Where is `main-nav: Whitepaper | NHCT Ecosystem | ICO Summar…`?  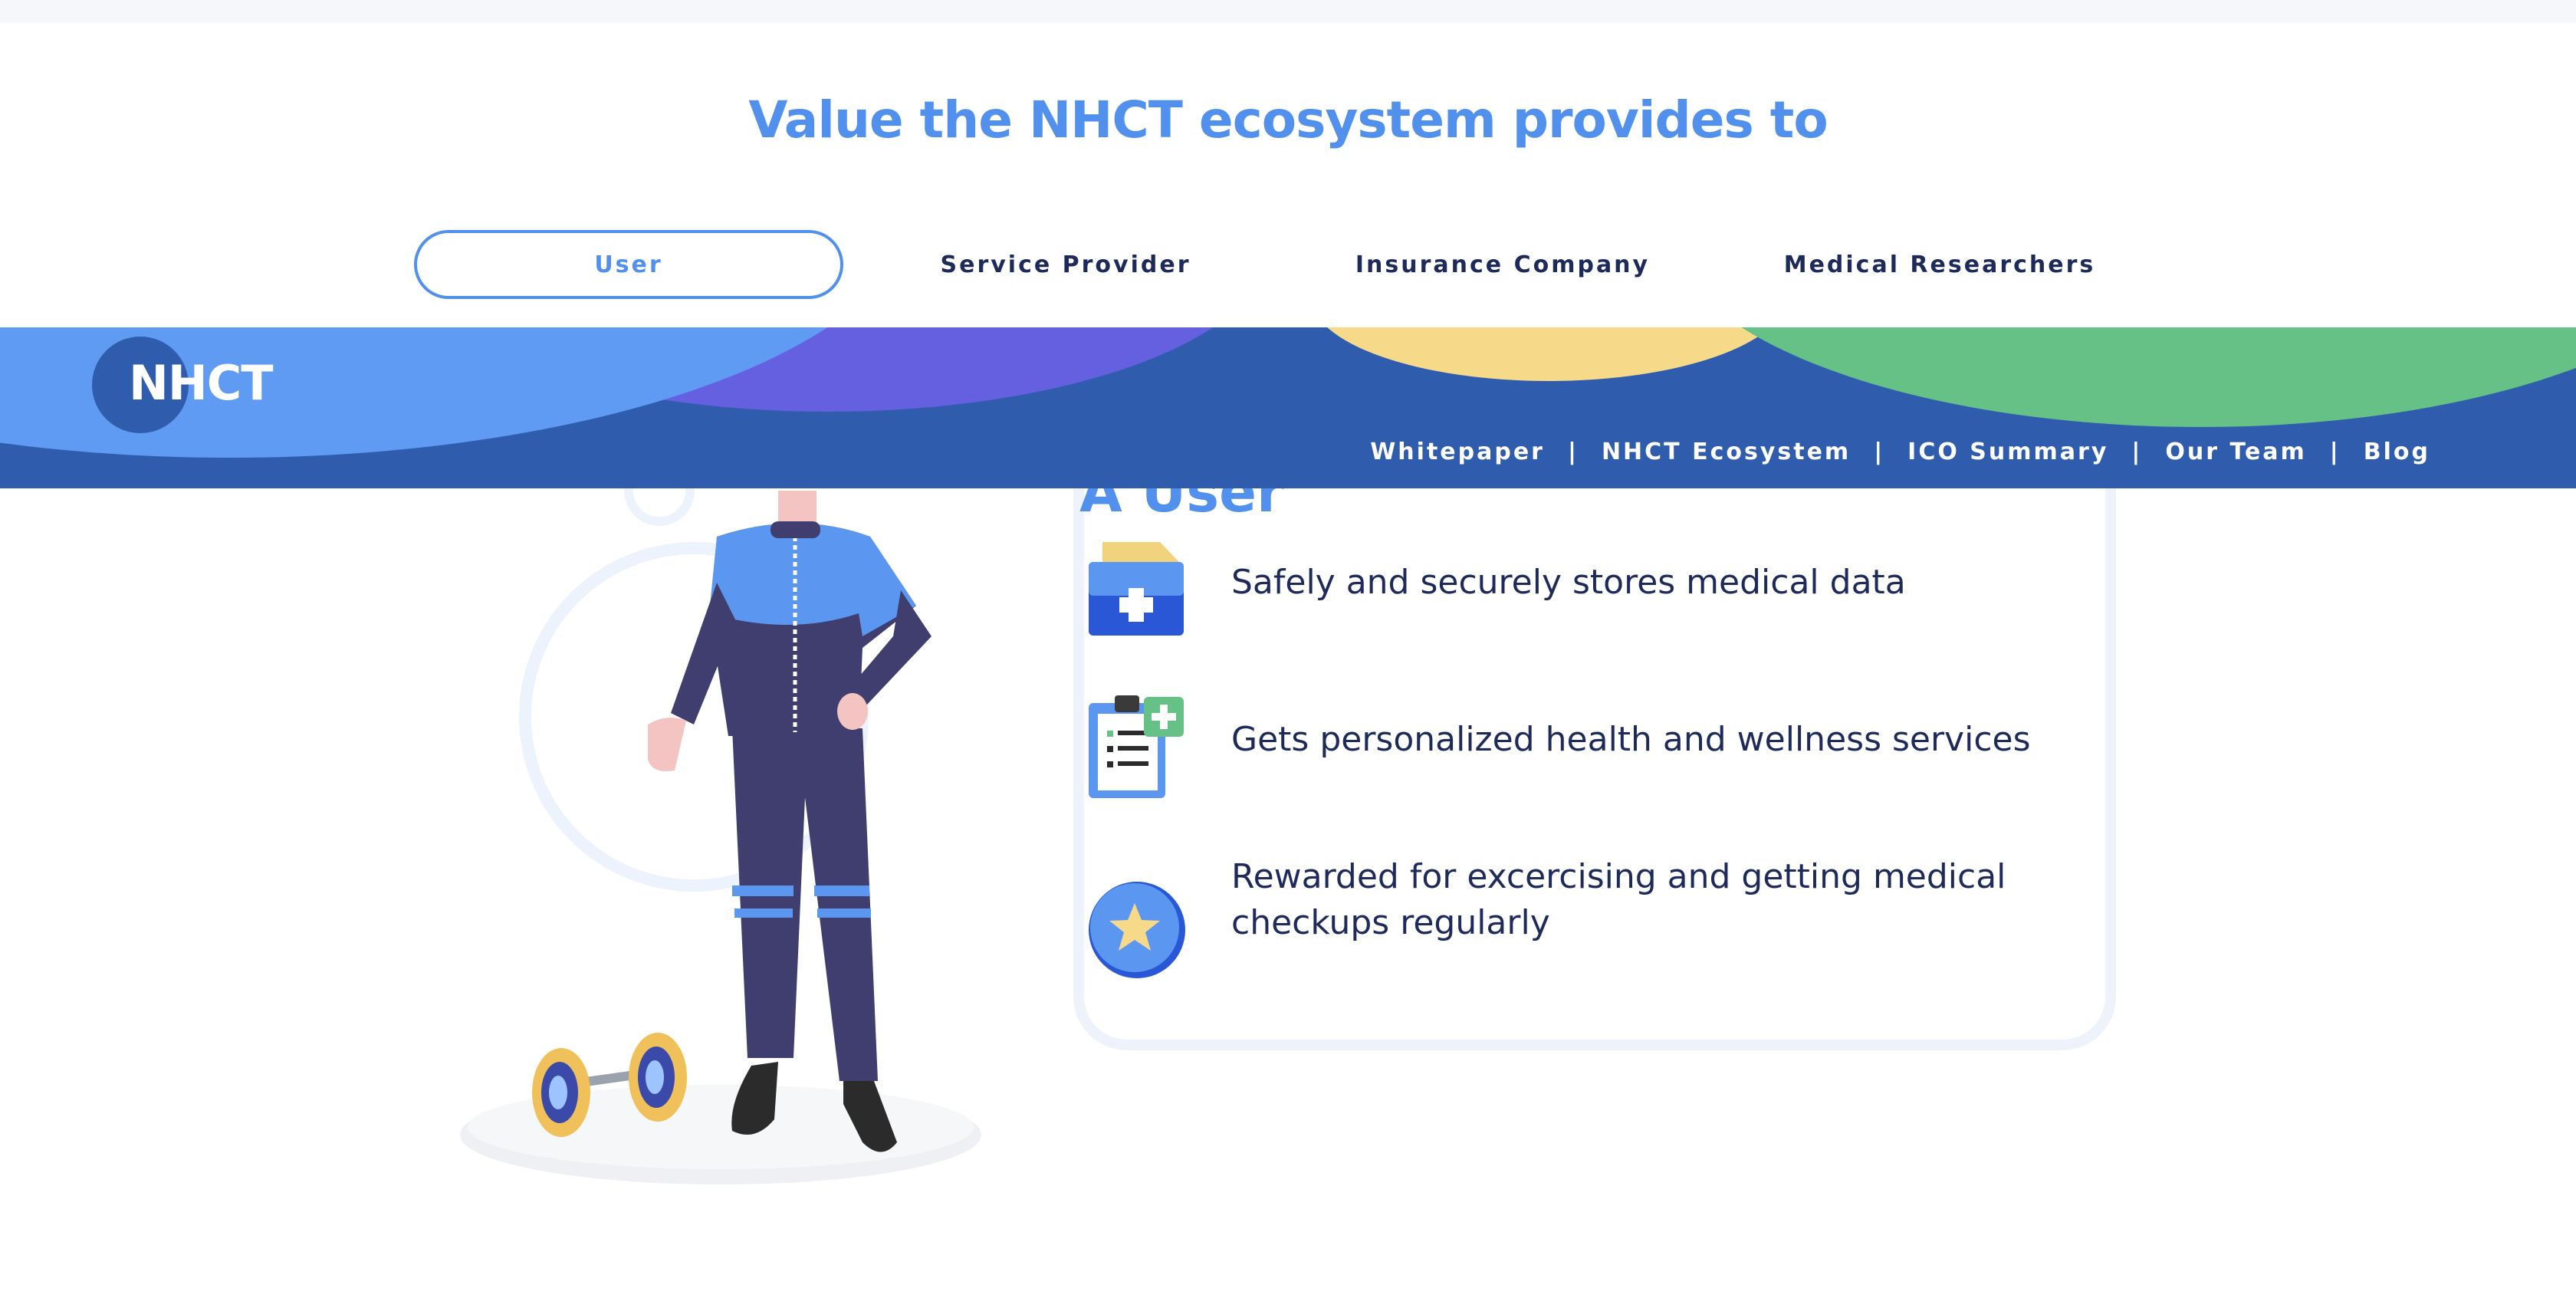 main-nav: Whitepaper | NHCT Ecosystem | ICO Summar… is located at coordinates (1900, 452).